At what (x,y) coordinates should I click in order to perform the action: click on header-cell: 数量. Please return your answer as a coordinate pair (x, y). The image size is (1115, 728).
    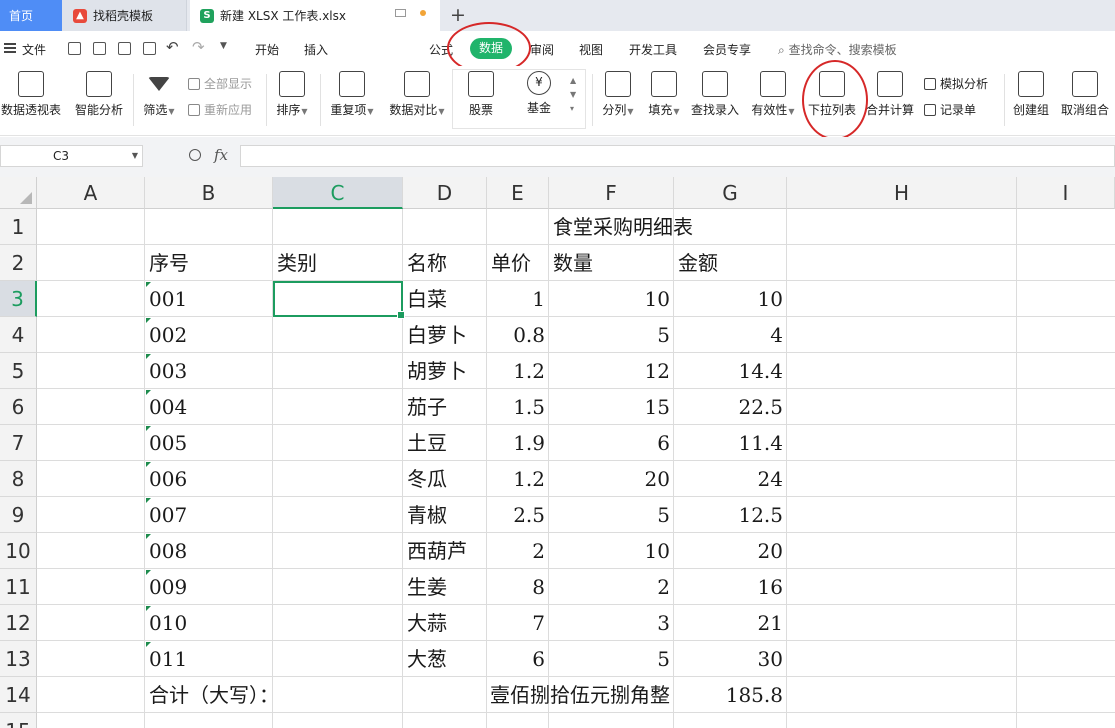
    Looking at the image, I should click on (611, 263).